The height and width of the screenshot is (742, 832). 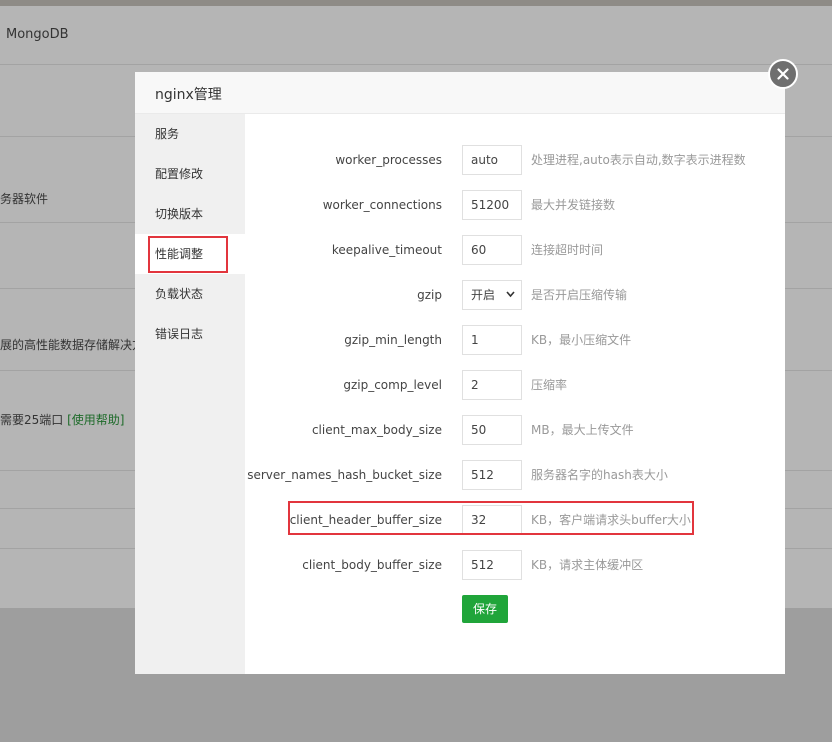 I want to click on background-text: 务器软件, so click(x=24, y=199).